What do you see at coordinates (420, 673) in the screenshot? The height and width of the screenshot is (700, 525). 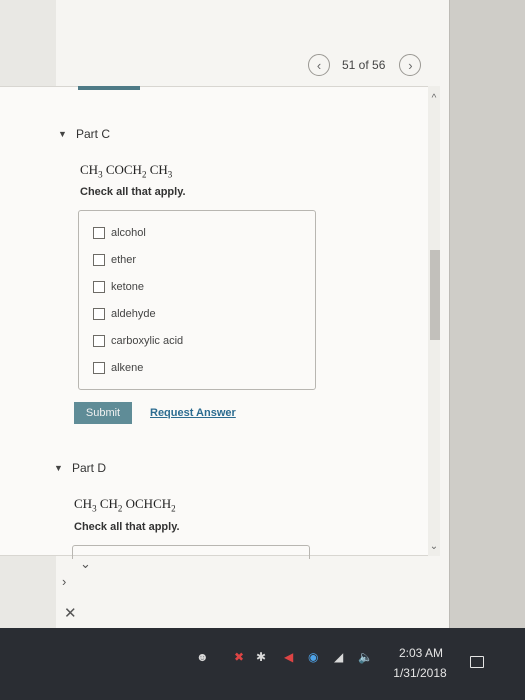 I see `clock-date: 1/31/2018` at bounding box center [420, 673].